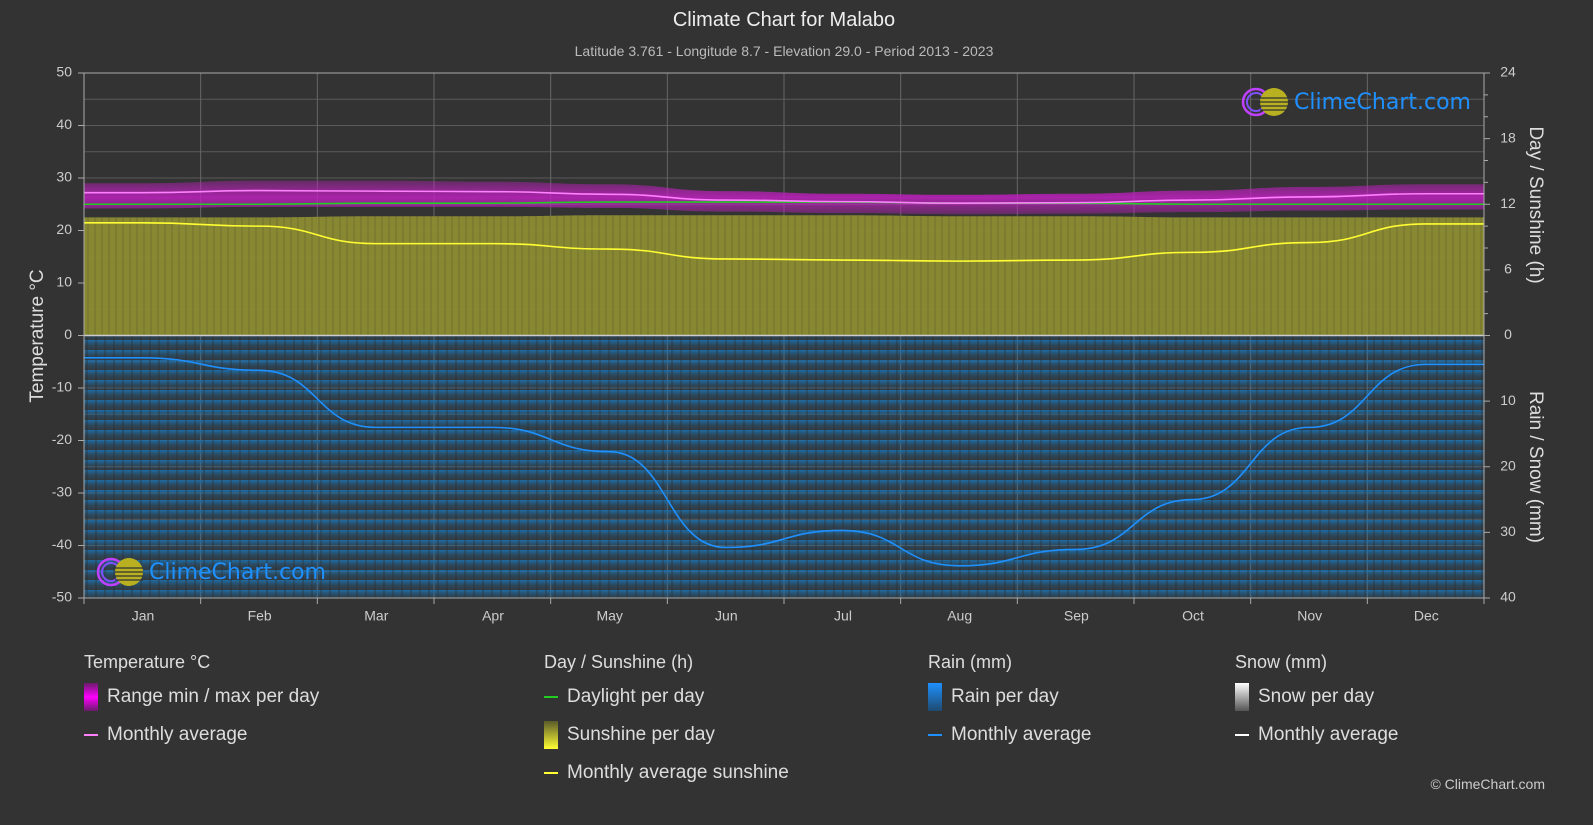 The height and width of the screenshot is (825, 1593). I want to click on legend-item-rain: Rain per day, so click(1009, 697).